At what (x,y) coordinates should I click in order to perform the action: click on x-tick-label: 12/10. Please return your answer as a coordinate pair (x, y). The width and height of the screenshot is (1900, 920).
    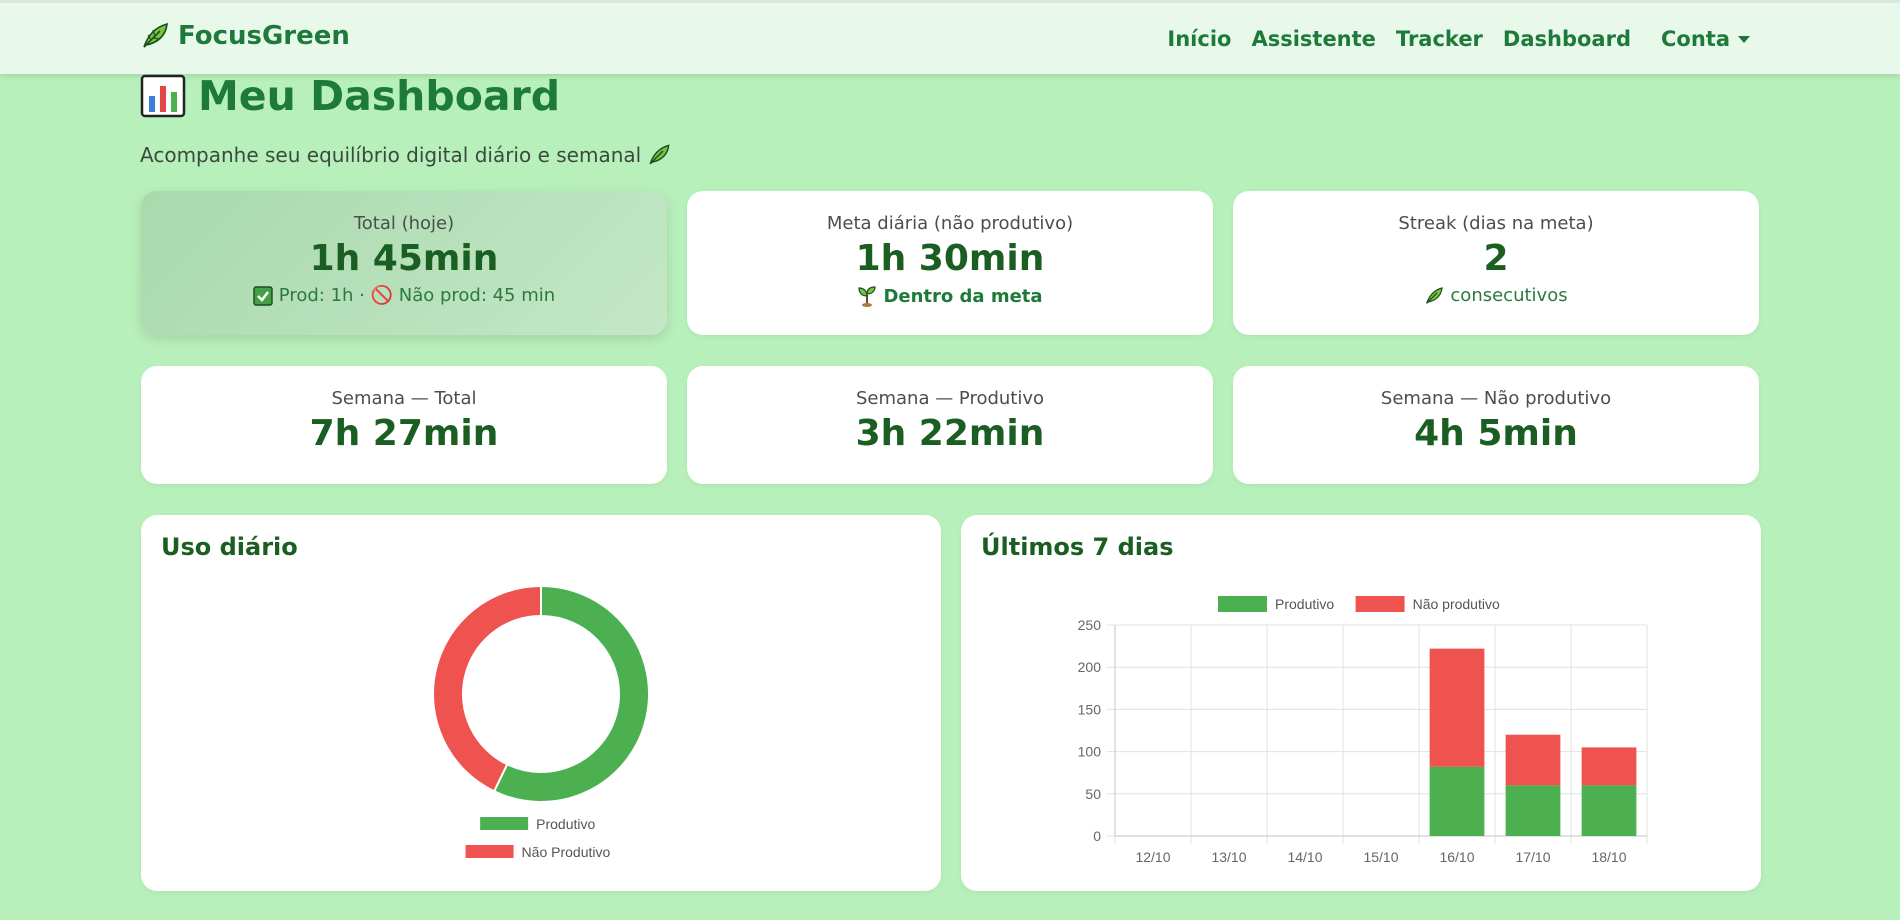
    Looking at the image, I should click on (1152, 857).